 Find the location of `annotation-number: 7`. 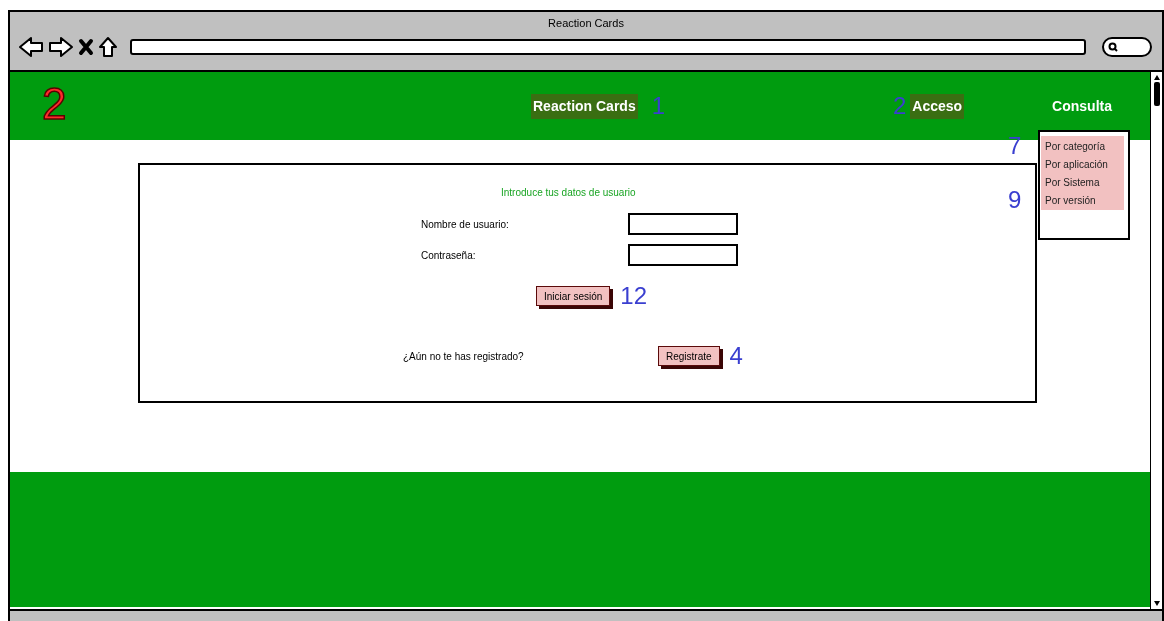

annotation-number: 7 is located at coordinates (1015, 146).